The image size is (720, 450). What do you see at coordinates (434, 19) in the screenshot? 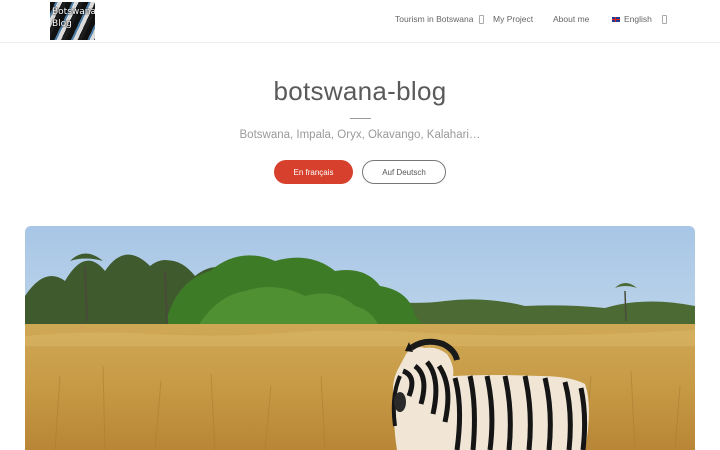
I see `nav-item-label: Tourism in Botswana` at bounding box center [434, 19].